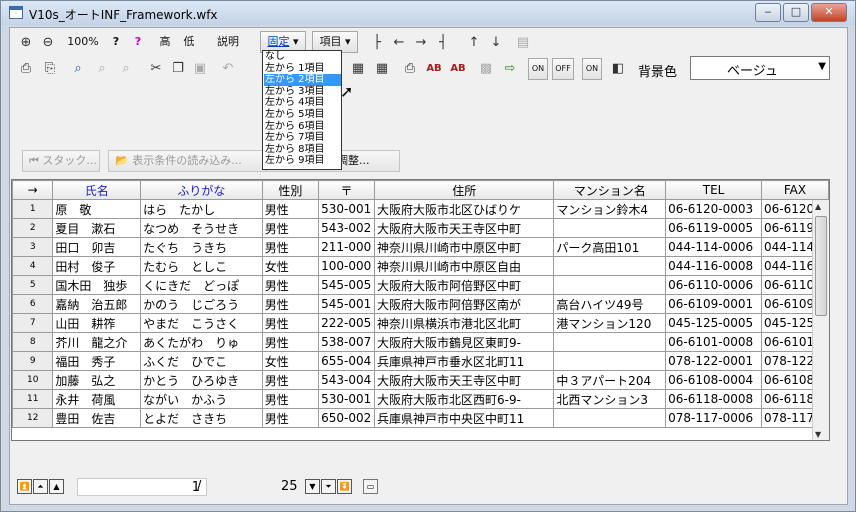  I want to click on zoom-in-icon: ⊕, so click(26, 42).